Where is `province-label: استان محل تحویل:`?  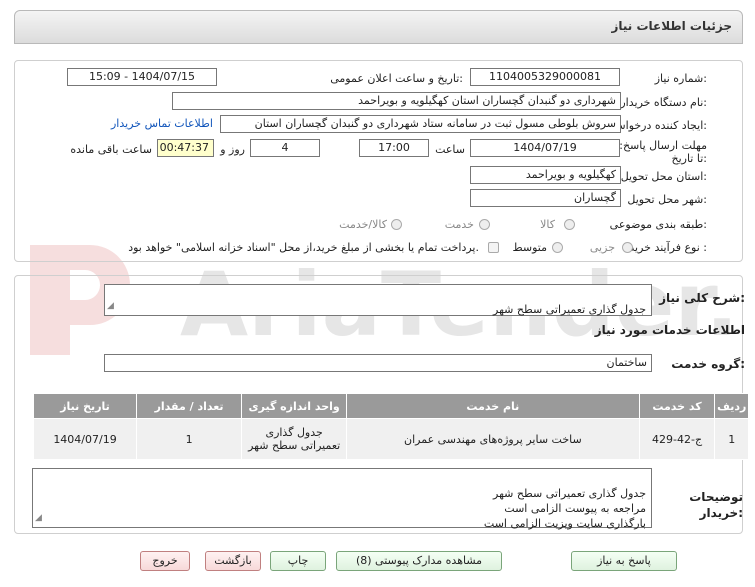
province-label: استان محل تحویل: is located at coordinates (663, 176).